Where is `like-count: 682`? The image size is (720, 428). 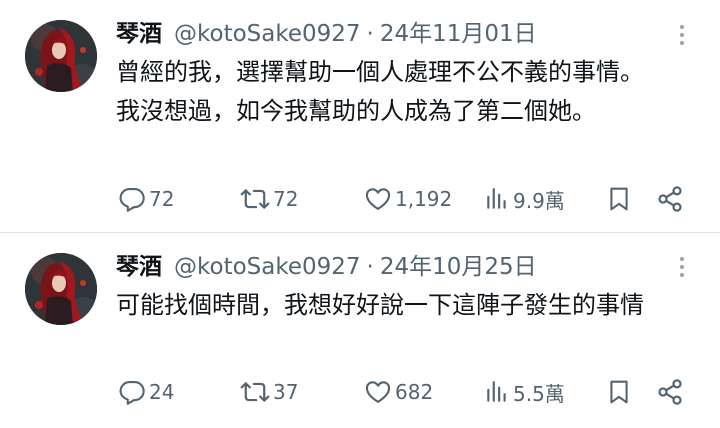 like-count: 682 is located at coordinates (414, 392).